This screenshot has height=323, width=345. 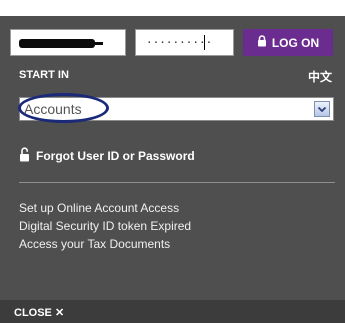 What do you see at coordinates (176, 108) in the screenshot?
I see `start-in-select: Accounts` at bounding box center [176, 108].